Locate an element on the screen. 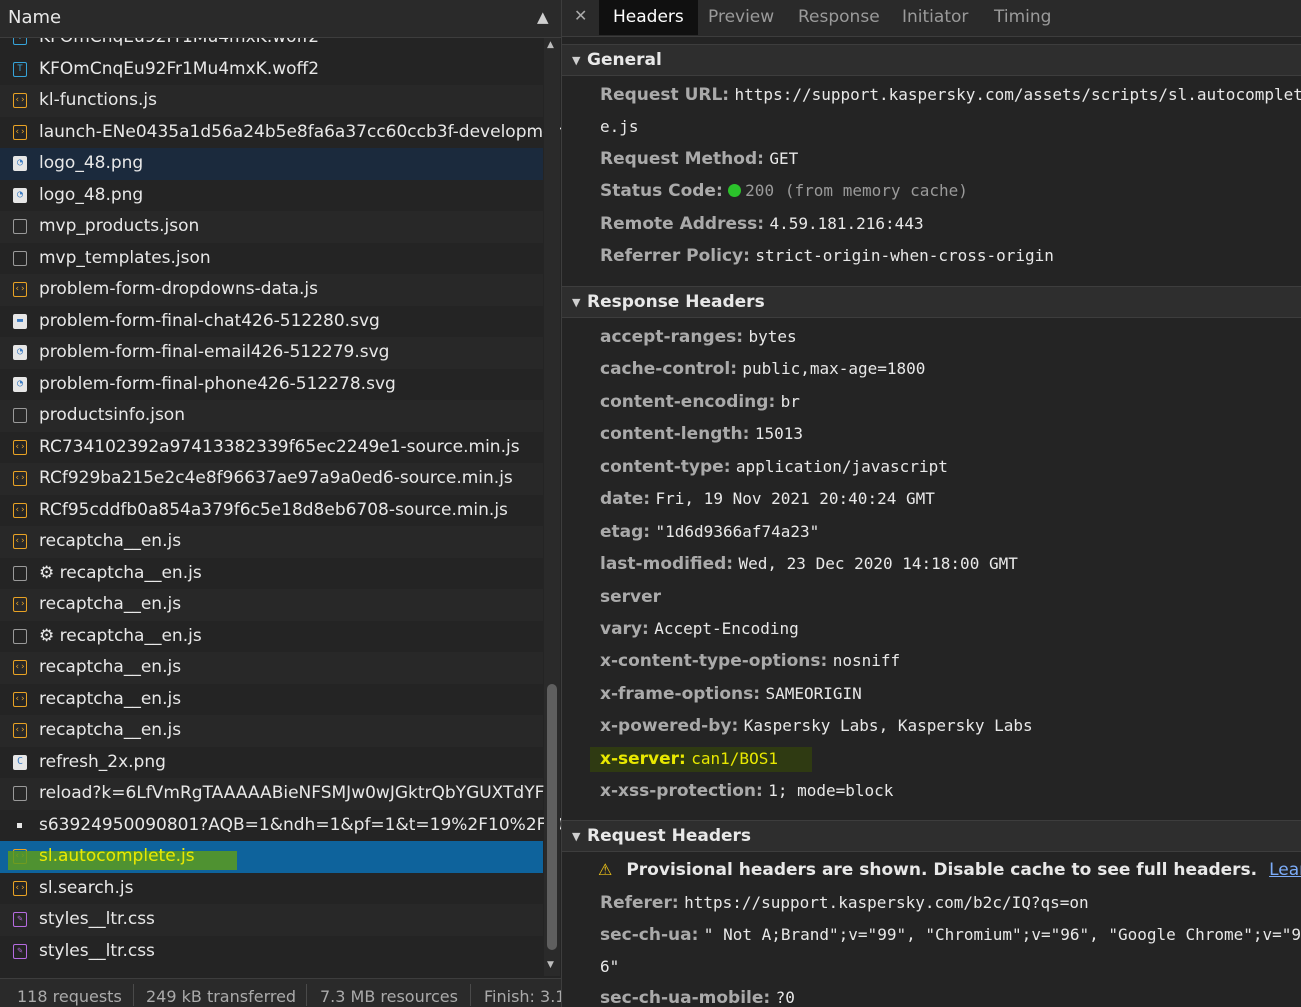 The image size is (1301, 1007). response-headers-section-header: ▼ Response Headers is located at coordinates (931, 302).